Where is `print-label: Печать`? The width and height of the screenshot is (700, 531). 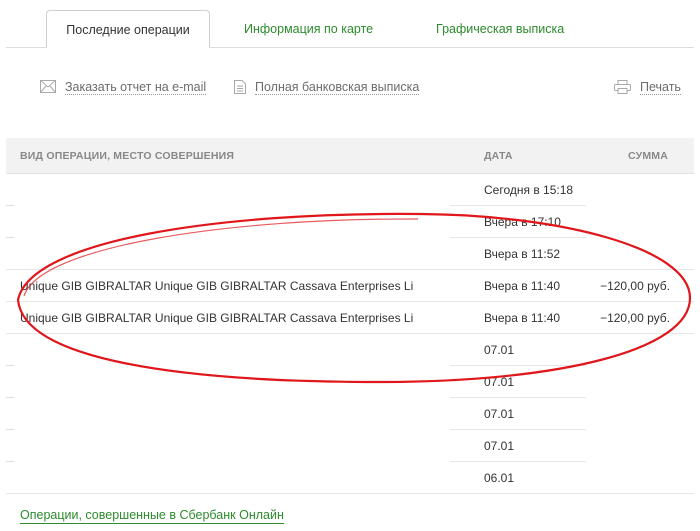
print-label: Печать is located at coordinates (660, 87).